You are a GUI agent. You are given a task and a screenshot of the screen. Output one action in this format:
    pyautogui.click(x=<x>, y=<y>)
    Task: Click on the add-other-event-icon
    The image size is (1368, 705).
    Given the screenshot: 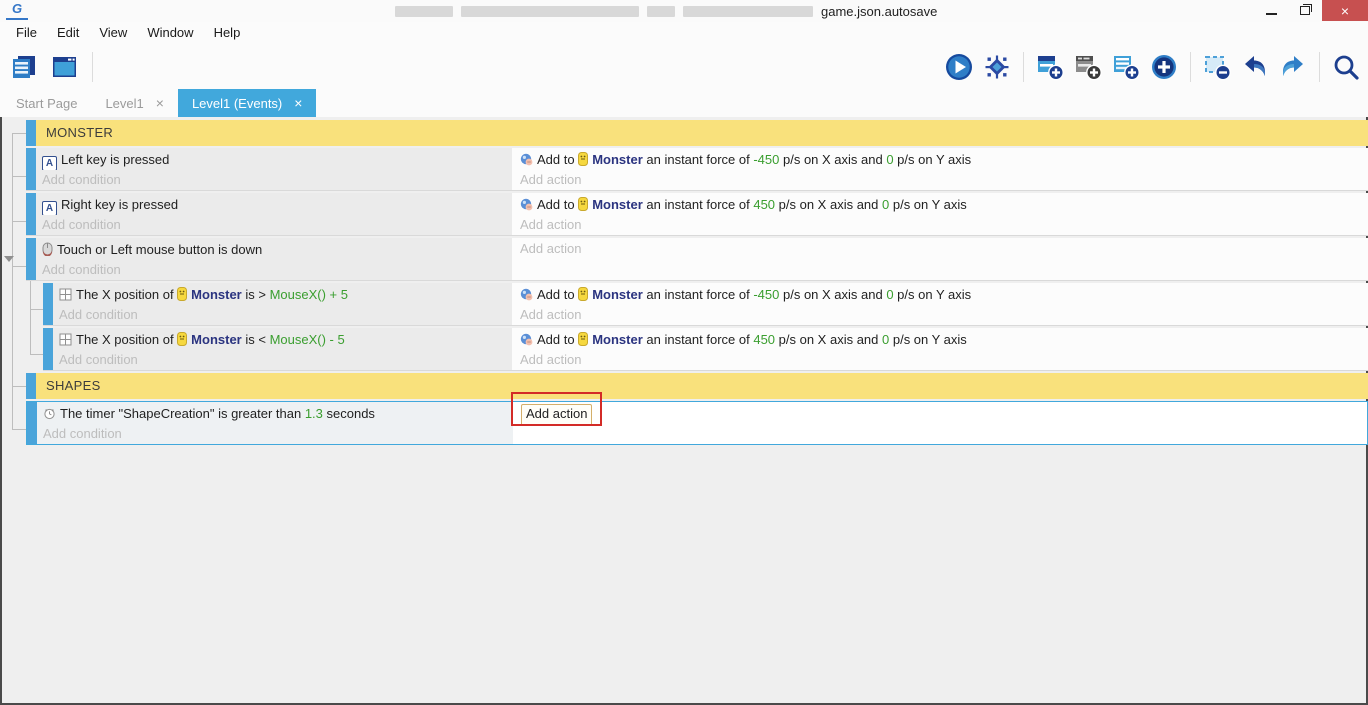 What is the action you would take?
    pyautogui.click(x=1164, y=66)
    